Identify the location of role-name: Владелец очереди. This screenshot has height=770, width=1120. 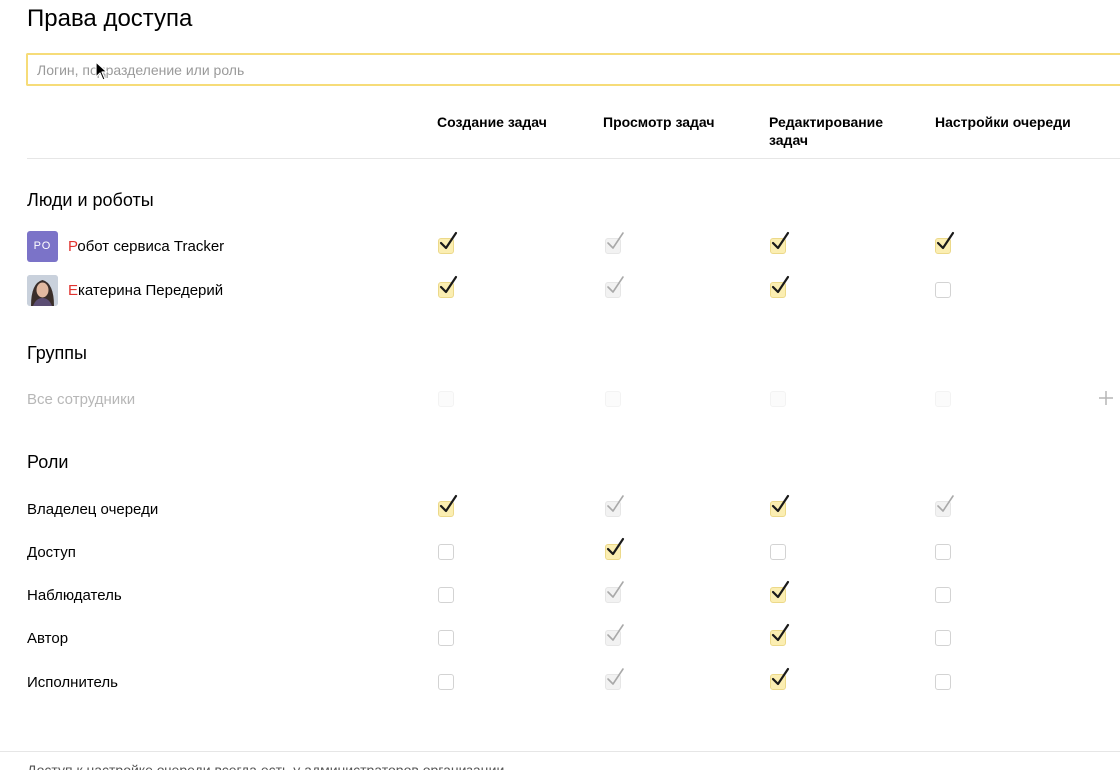
(93, 509).